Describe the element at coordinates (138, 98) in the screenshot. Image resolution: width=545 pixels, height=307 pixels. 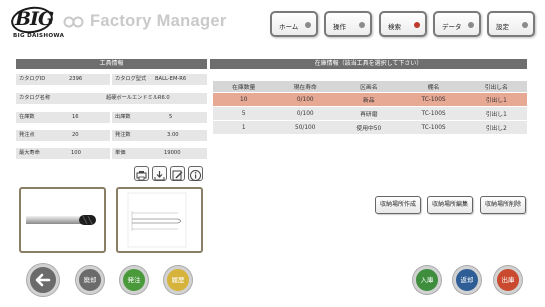
I see `catalog-name-value: 超硬ボールエンドミルR6.0` at that location.